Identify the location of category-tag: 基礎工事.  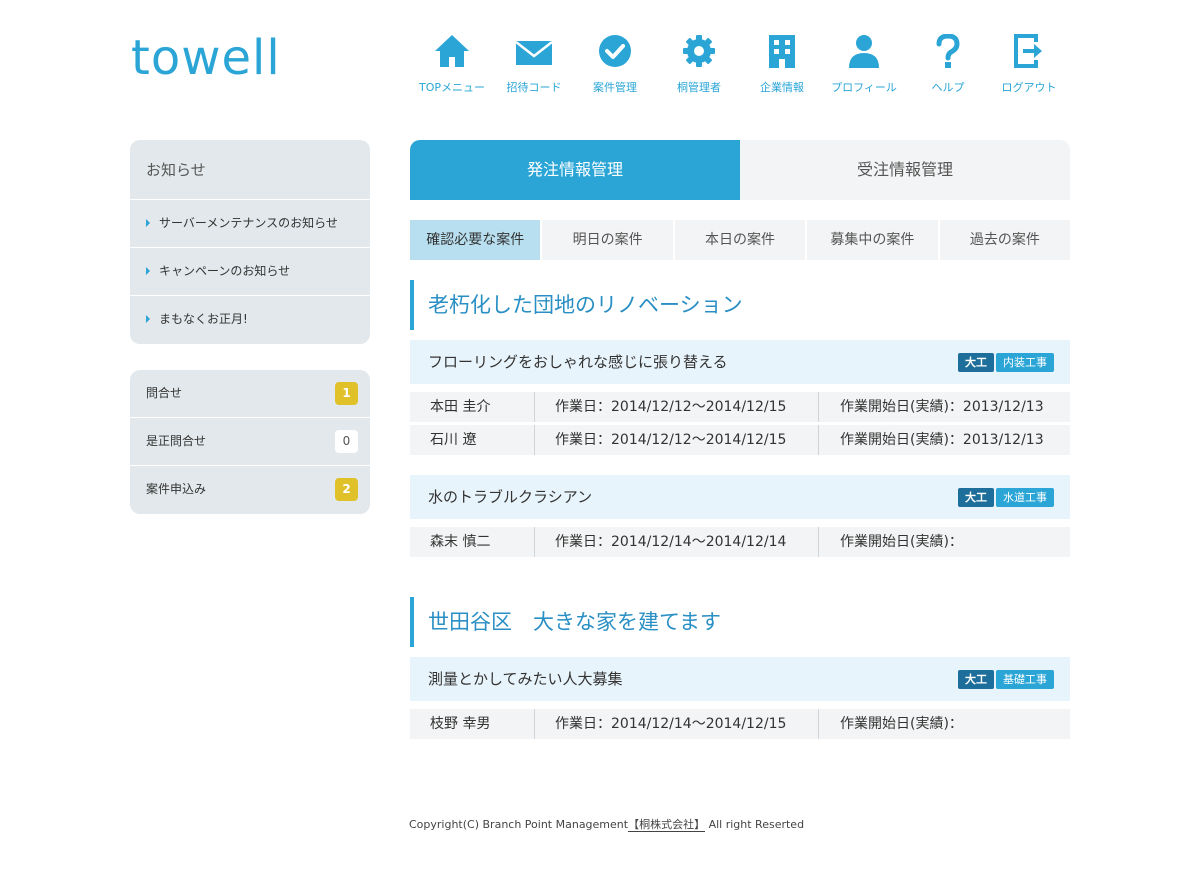
(1025, 679).